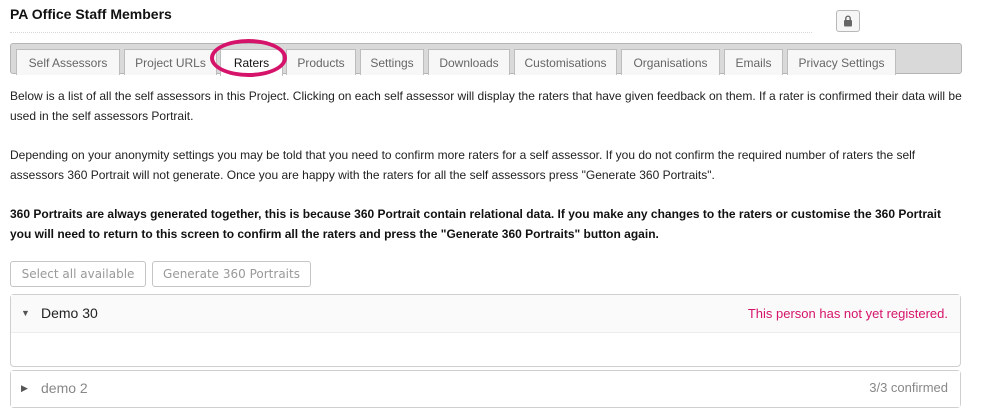  What do you see at coordinates (753, 62) in the screenshot?
I see `tab-emails: Emails` at bounding box center [753, 62].